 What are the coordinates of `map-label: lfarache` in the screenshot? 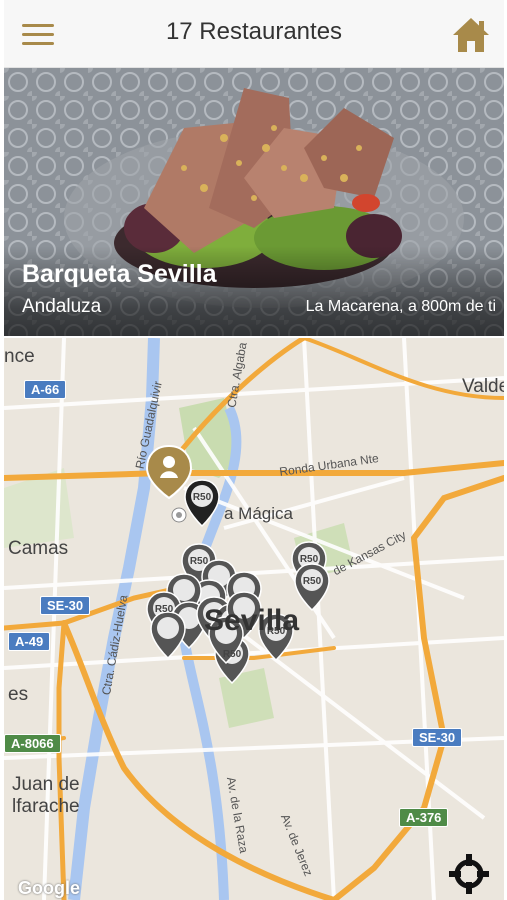 It's located at (46, 806).